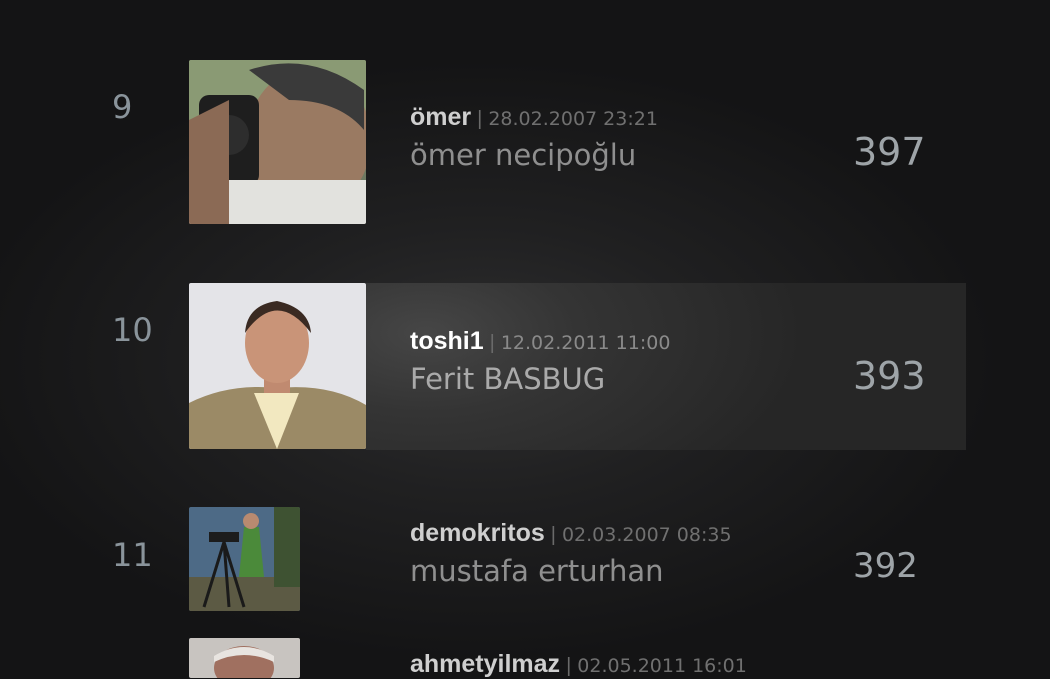 The width and height of the screenshot is (1050, 679). I want to click on portrait-photo, so click(277, 366).